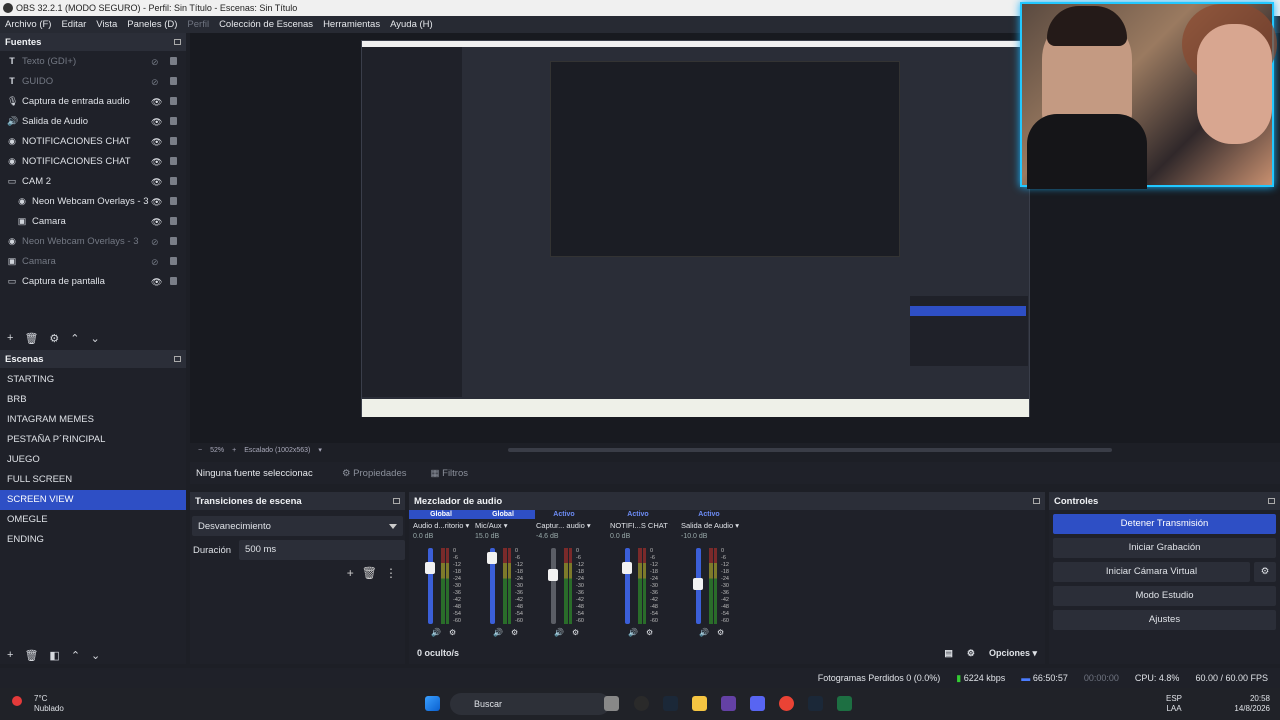 The image size is (1280, 720). What do you see at coordinates (93, 540) in the screenshot?
I see `scene-item: ENDING` at bounding box center [93, 540].